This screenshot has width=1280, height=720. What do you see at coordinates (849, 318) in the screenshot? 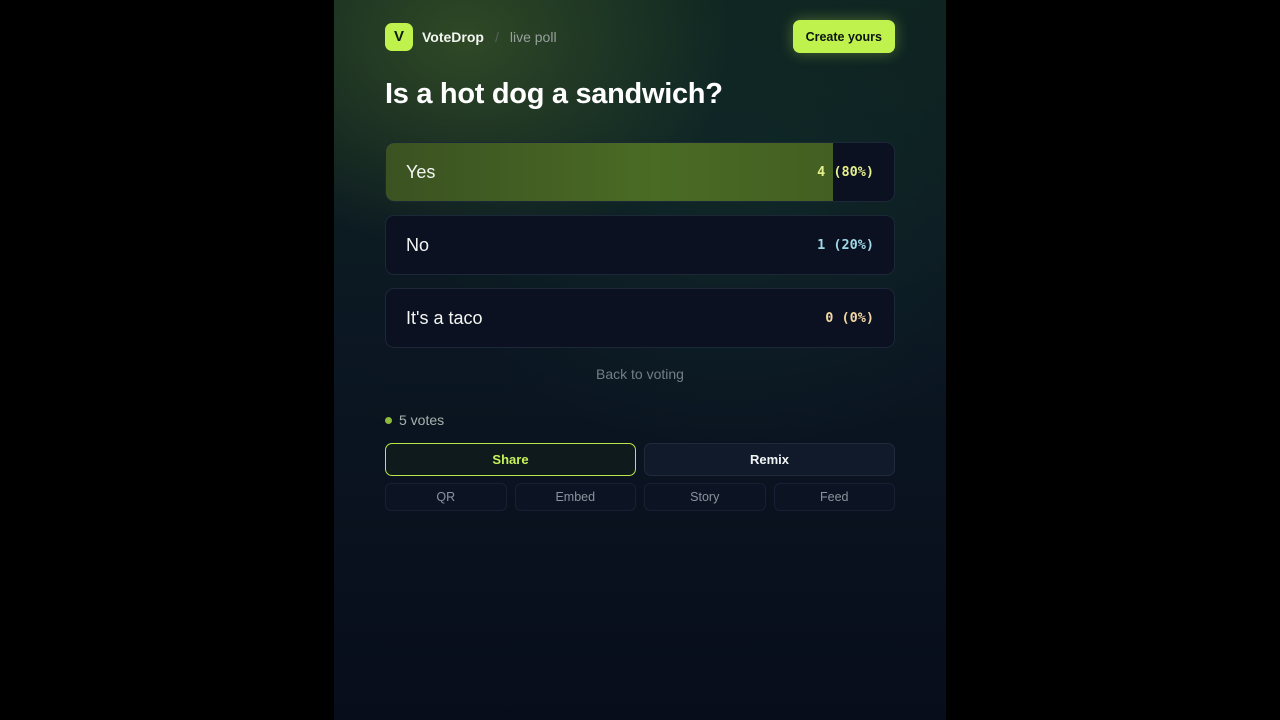
I see `option-count: 0 (0%)` at bounding box center [849, 318].